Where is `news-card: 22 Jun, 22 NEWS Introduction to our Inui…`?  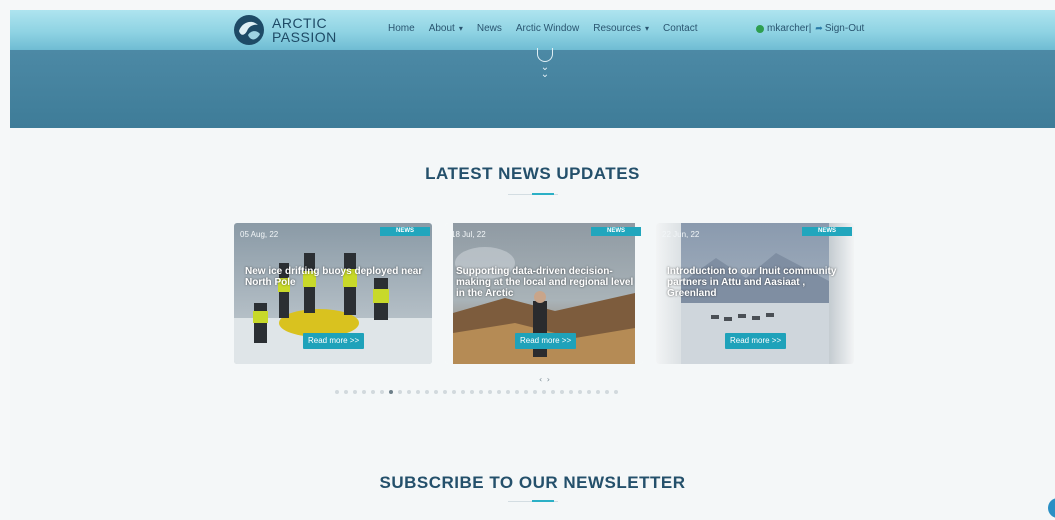
news-card: 22 Jun, 22 NEWS Introduction to our Inui… is located at coordinates (755, 293).